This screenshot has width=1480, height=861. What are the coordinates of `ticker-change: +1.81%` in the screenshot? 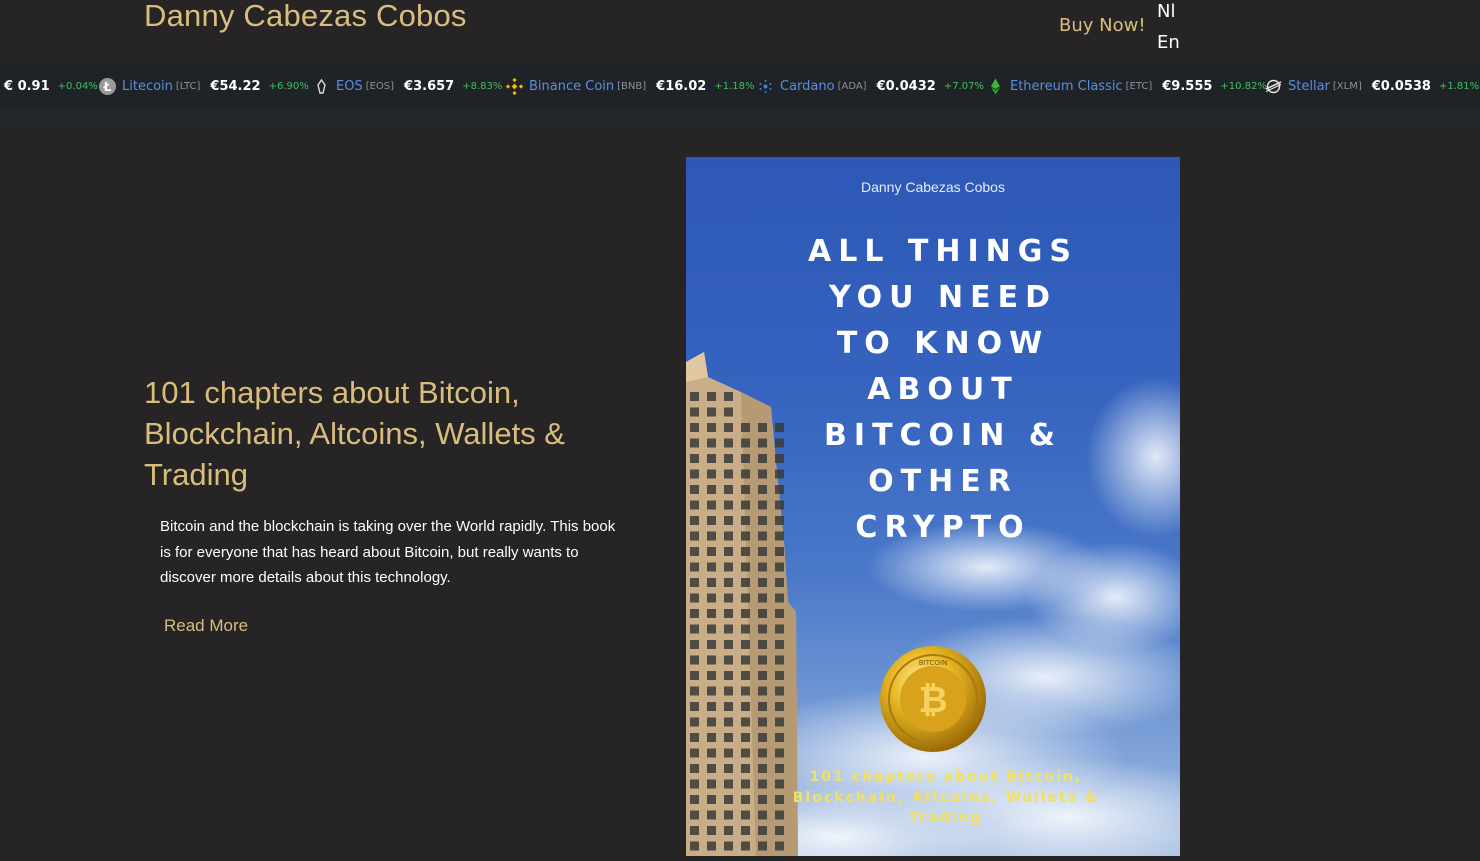 It's located at (1459, 86).